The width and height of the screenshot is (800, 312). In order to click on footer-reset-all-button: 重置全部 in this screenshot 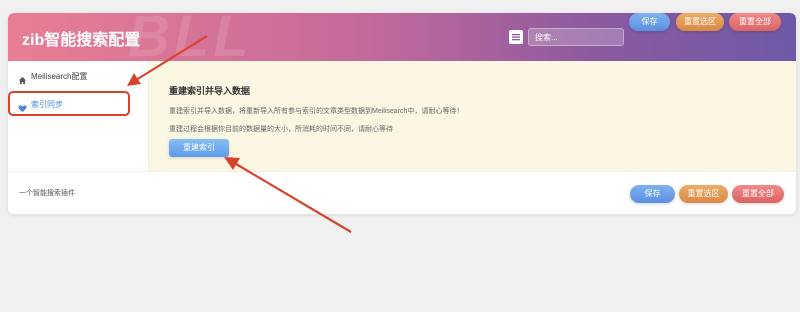, I will do `click(758, 194)`.